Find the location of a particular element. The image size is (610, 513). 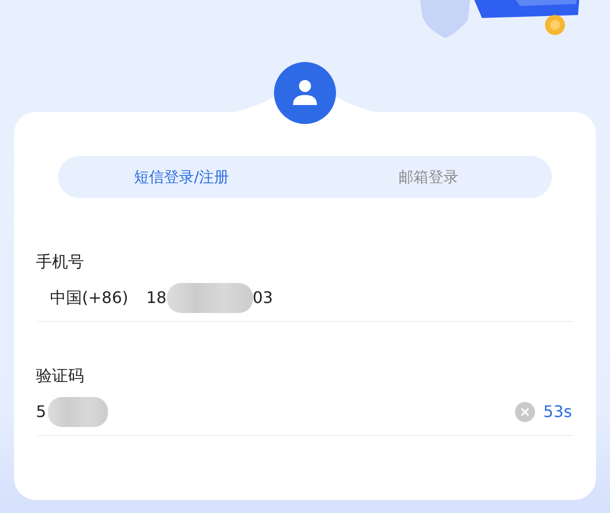

field-label: 手机号 is located at coordinates (60, 262).